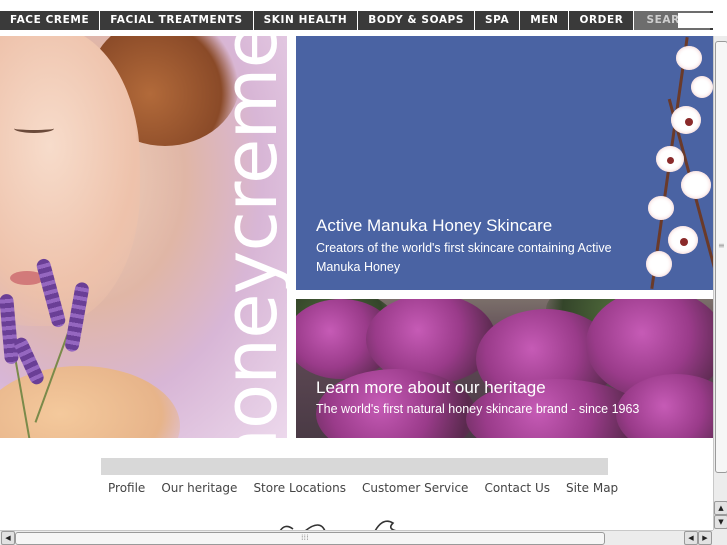  I want to click on footer-link-store-locations: Store Locations, so click(299, 488).